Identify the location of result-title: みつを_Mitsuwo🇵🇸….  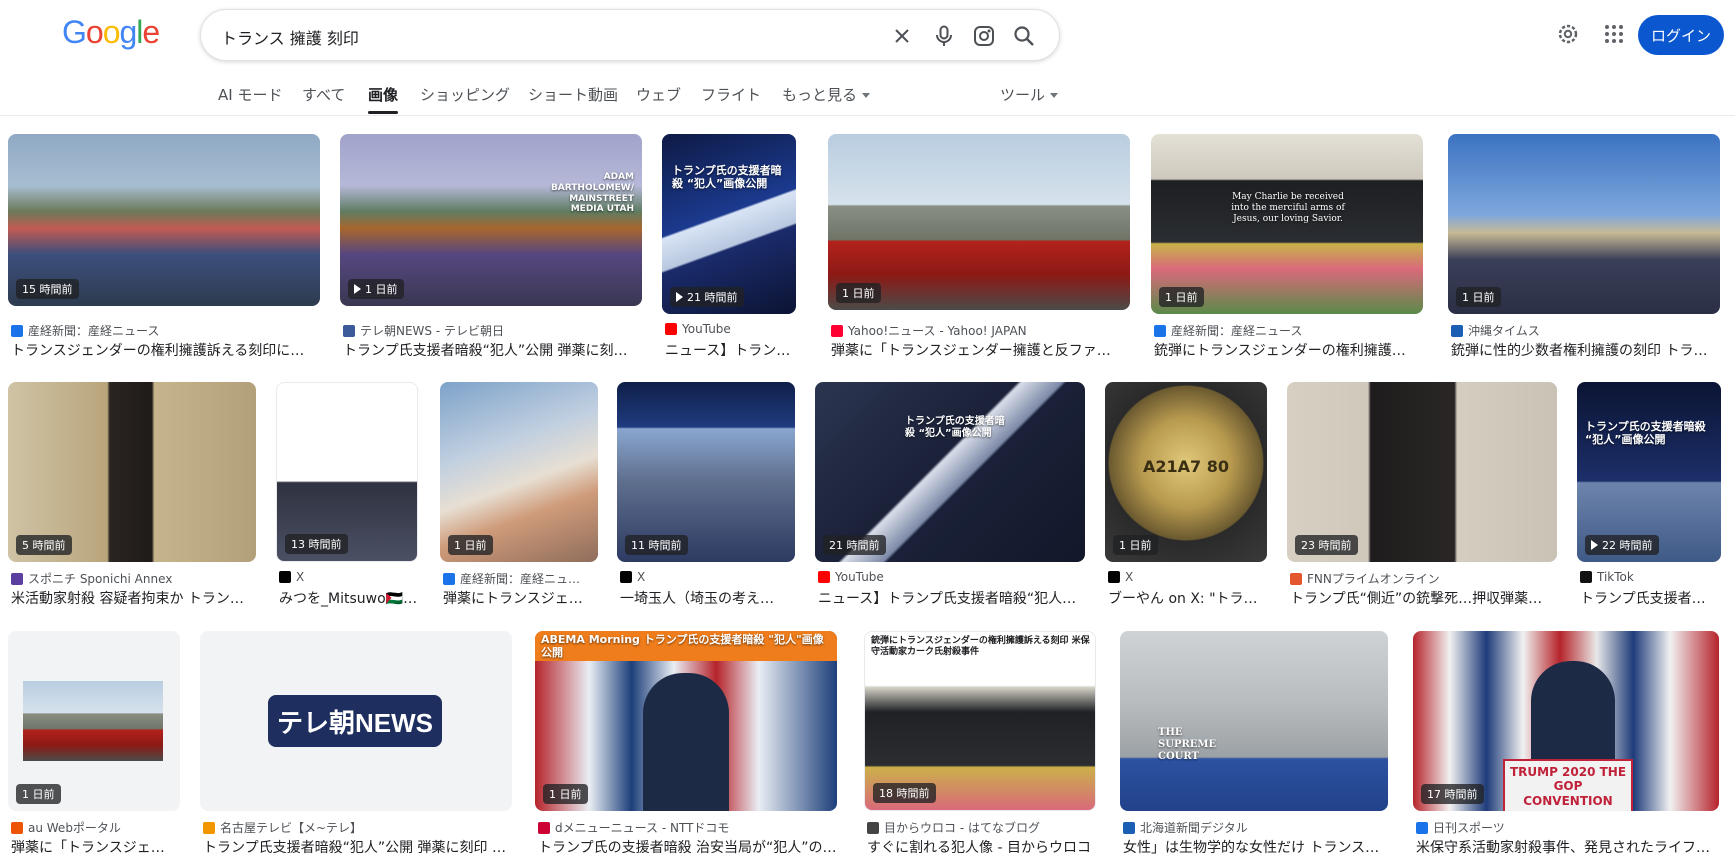
(350, 598).